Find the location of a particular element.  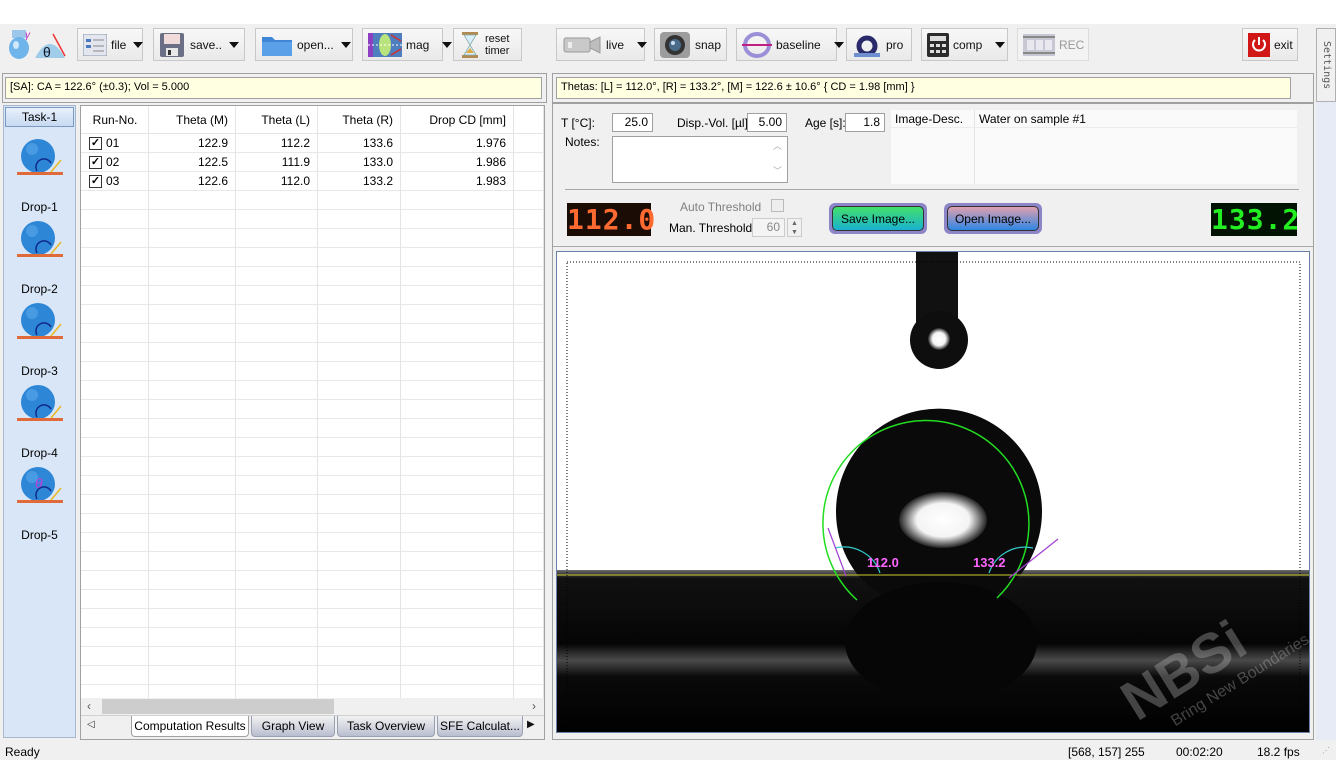

image-desc-label: Image-Desc. is located at coordinates (929, 119).